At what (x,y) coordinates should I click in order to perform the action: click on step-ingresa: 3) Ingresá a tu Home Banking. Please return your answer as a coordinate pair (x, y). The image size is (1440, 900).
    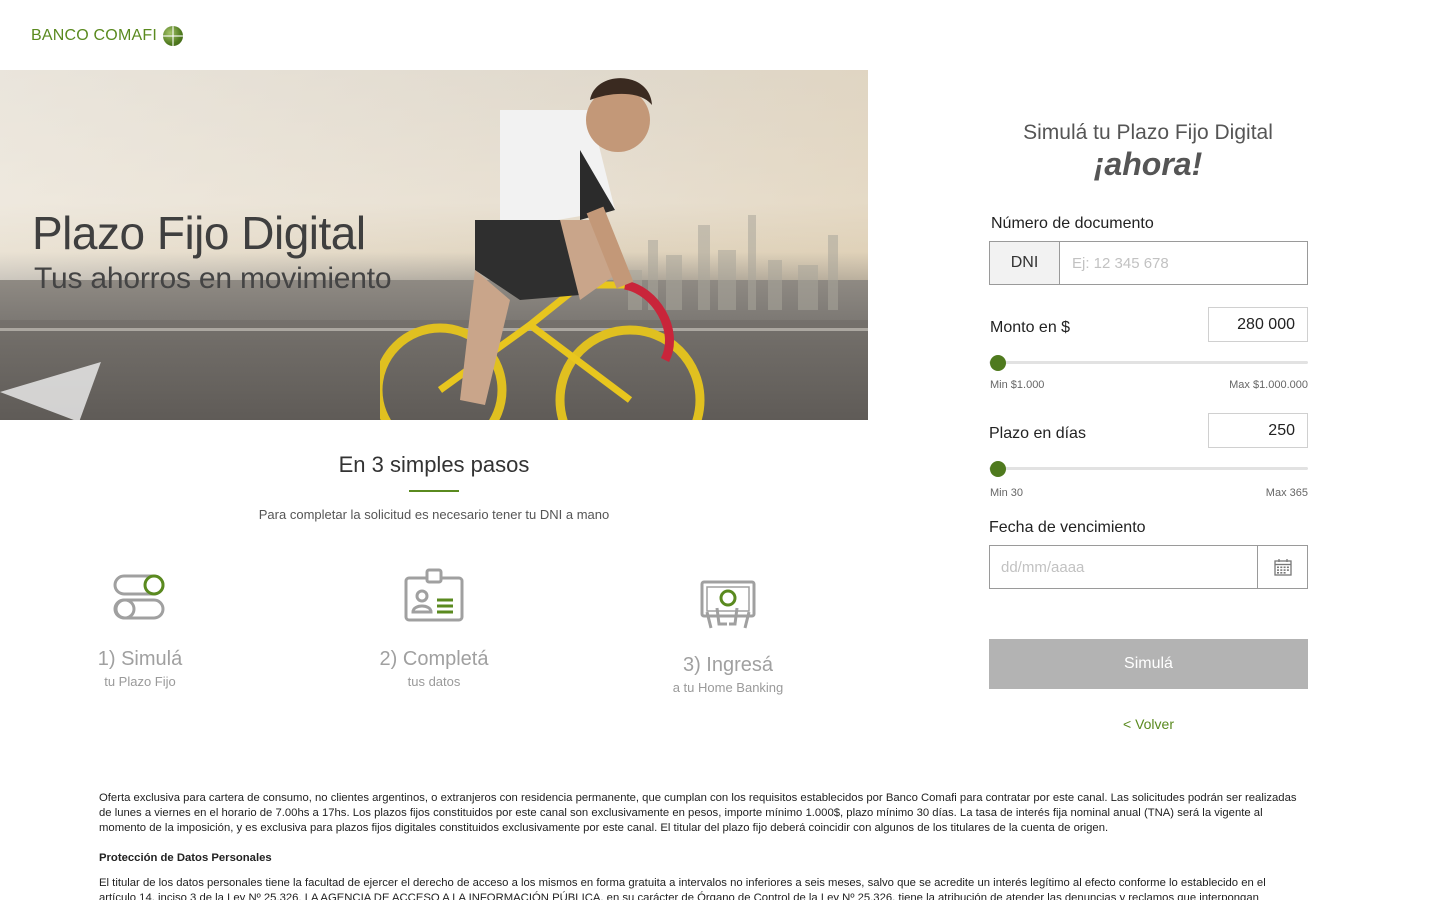
    Looking at the image, I should click on (728, 631).